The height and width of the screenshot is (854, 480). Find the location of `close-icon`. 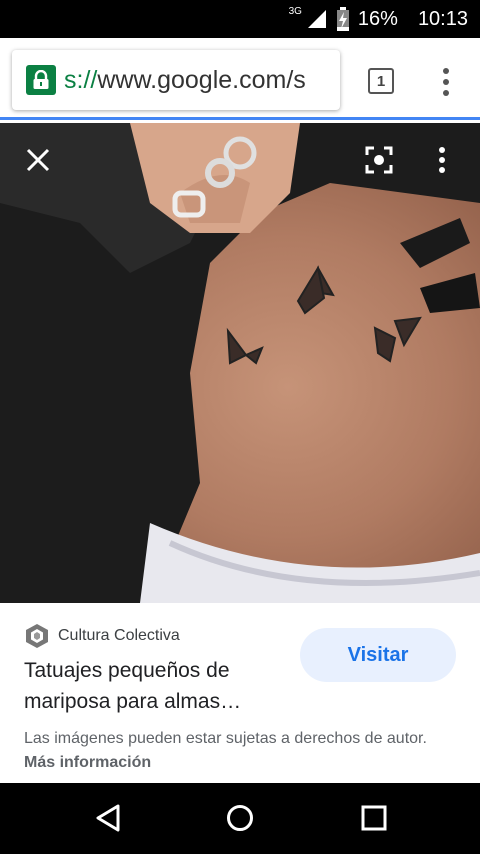

close-icon is located at coordinates (38, 160).